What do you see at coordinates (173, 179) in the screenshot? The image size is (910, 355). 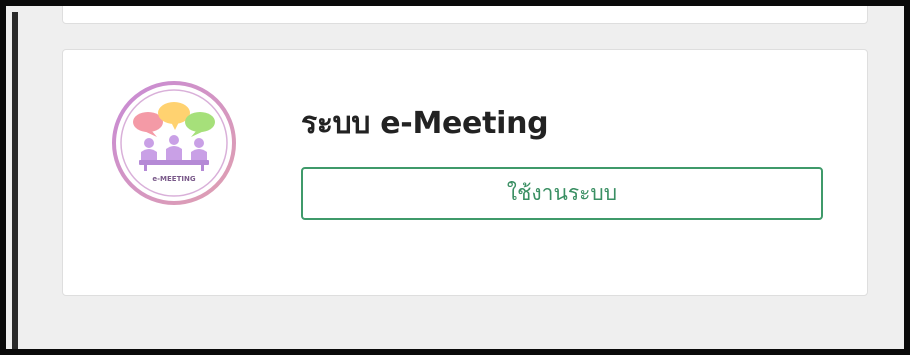 I see `logo-label: e-MEETING` at bounding box center [173, 179].